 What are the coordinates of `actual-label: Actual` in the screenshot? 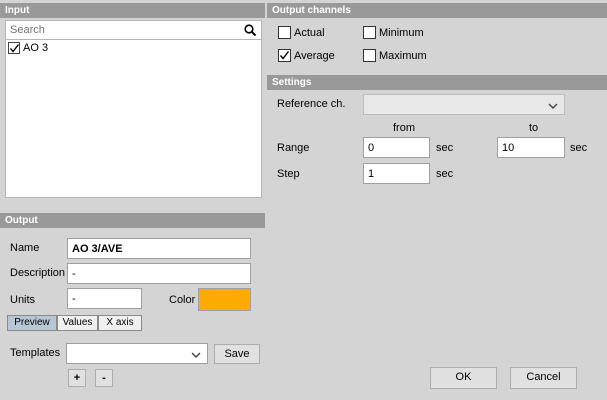 It's located at (309, 33).